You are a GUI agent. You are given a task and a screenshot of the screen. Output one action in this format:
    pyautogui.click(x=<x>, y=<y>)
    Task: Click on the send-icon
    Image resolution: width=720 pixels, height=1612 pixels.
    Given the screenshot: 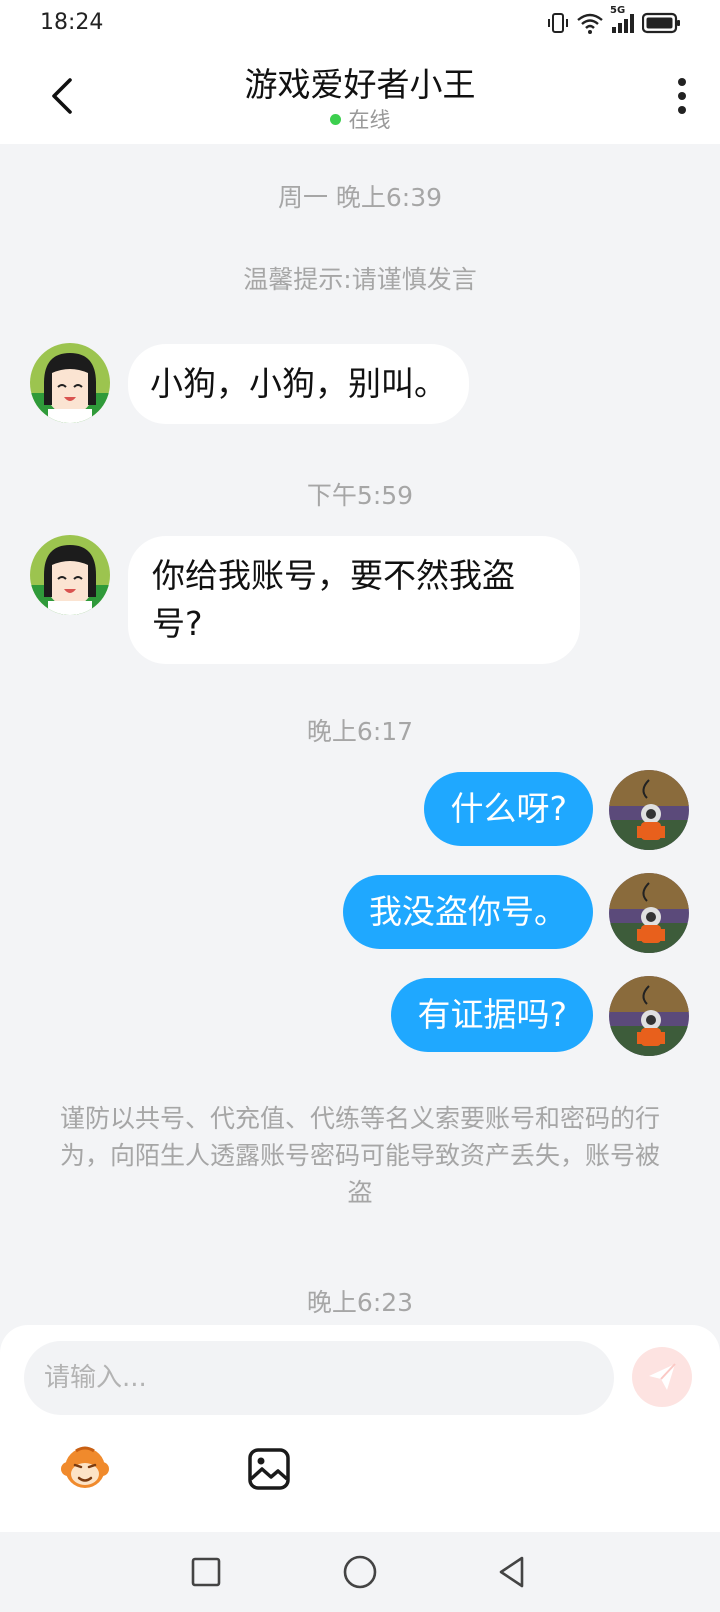 What is the action you would take?
    pyautogui.click(x=662, y=1376)
    